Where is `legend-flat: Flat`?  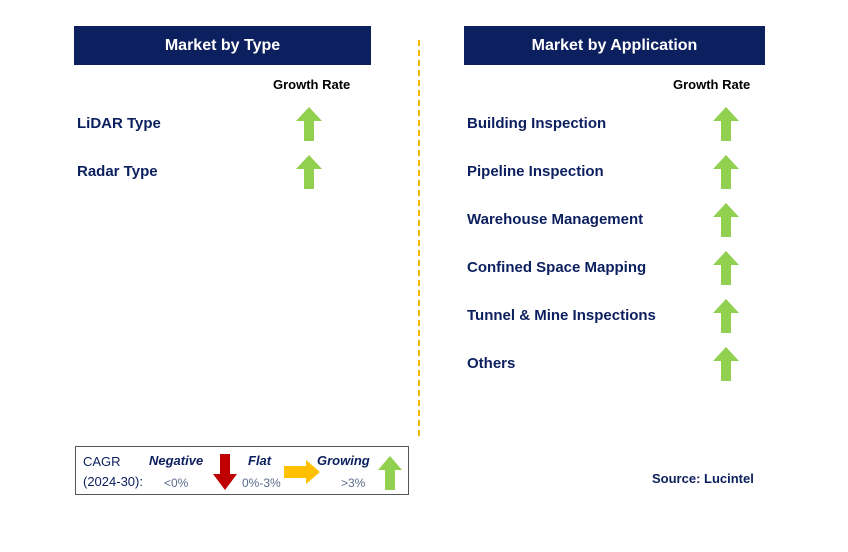
legend-flat: Flat is located at coordinates (260, 460).